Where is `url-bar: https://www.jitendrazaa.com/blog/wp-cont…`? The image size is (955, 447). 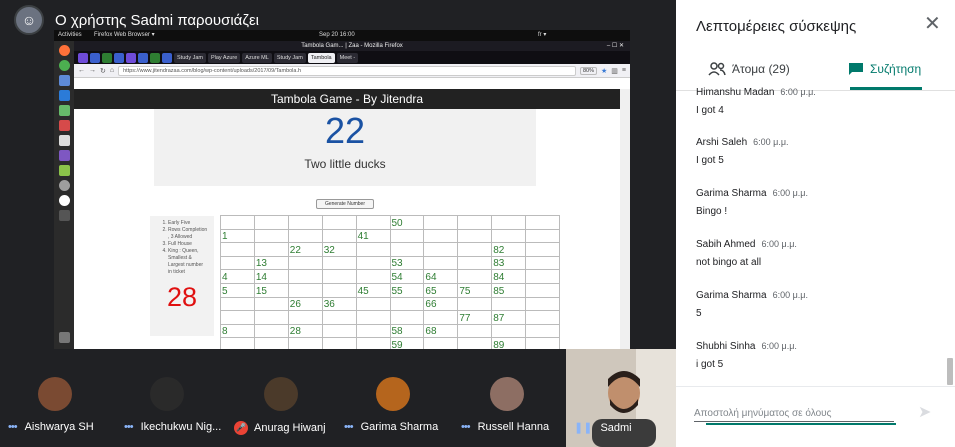 url-bar: https://www.jitendrazaa.com/blog/wp-cont… is located at coordinates (347, 70).